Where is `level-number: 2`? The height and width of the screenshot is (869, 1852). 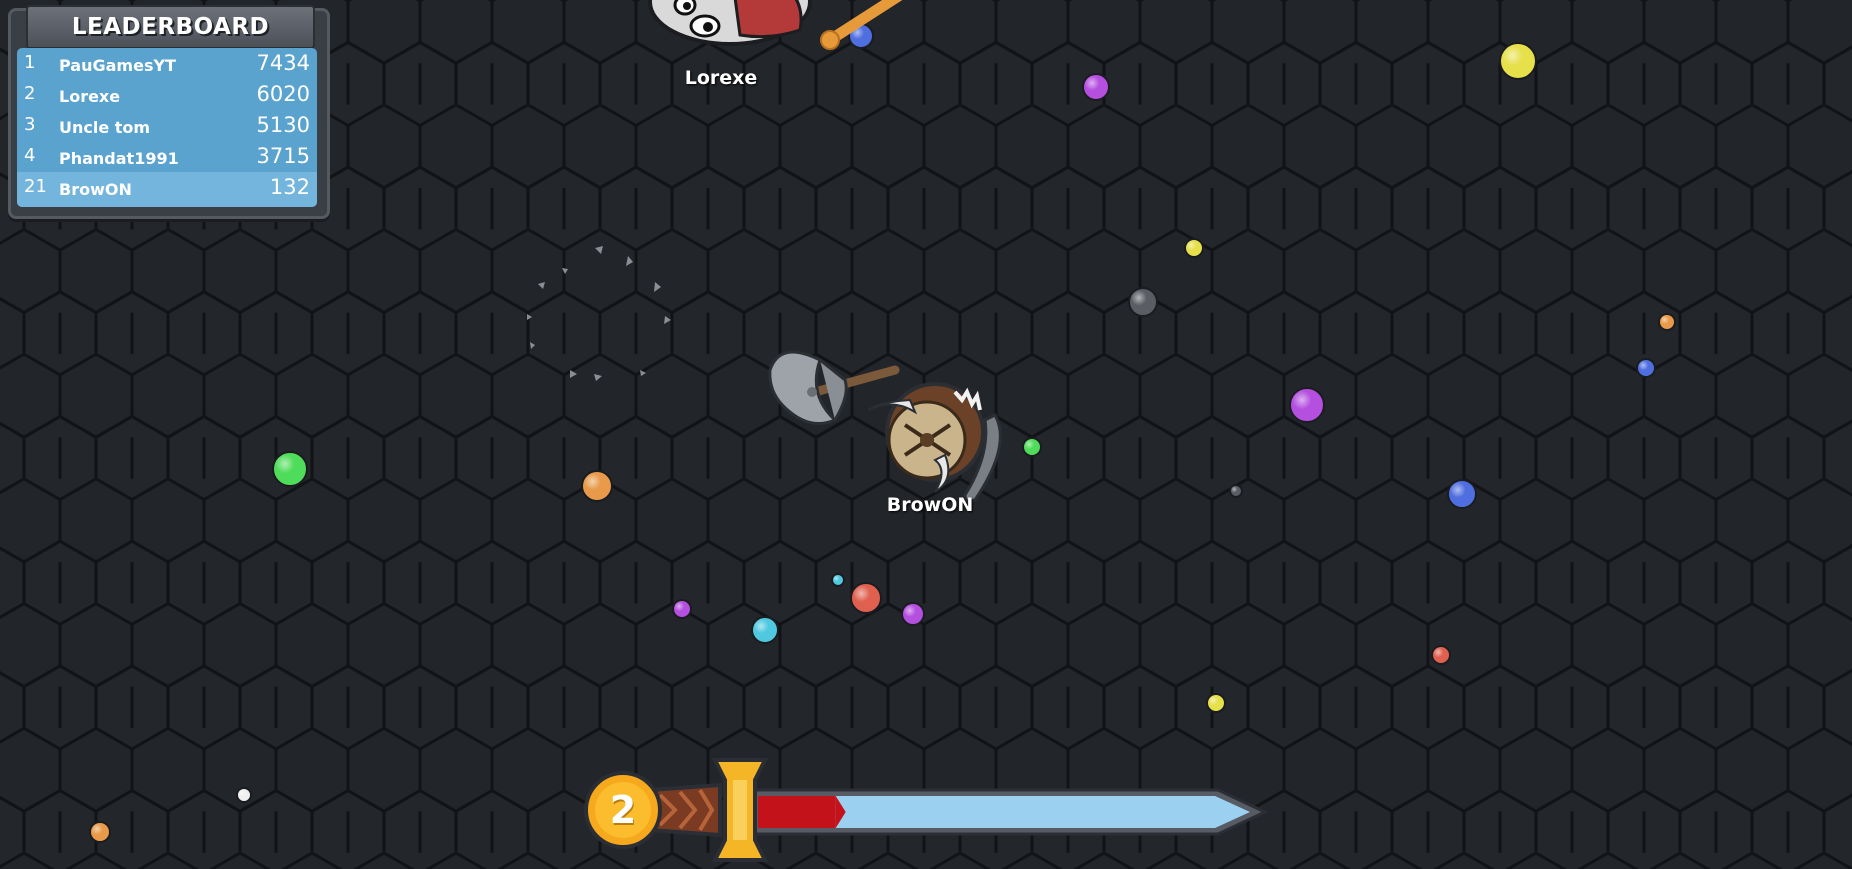
level-number: 2 is located at coordinates (623, 810).